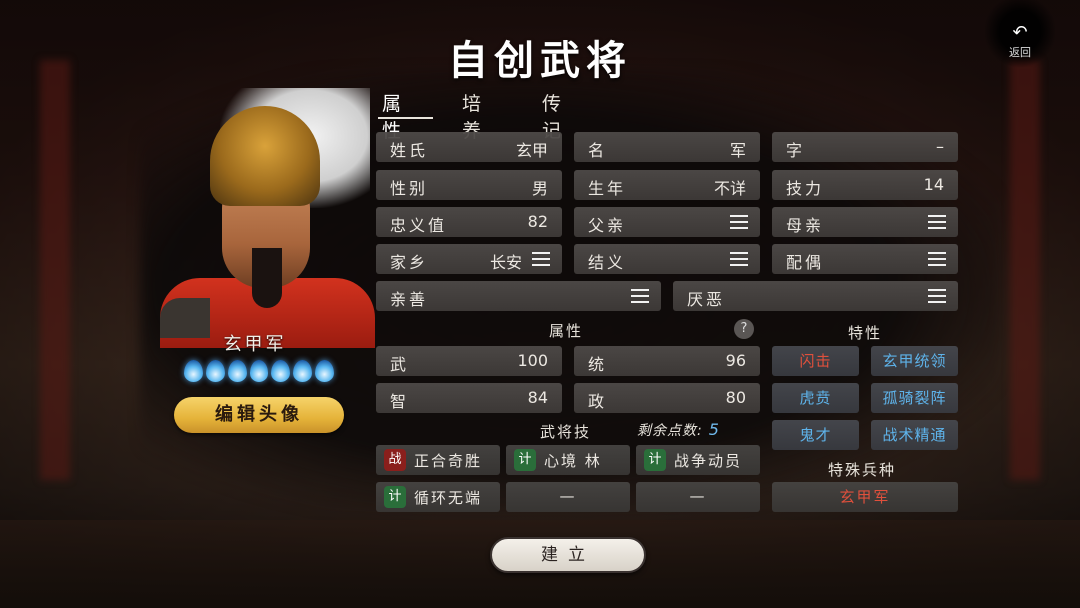 This screenshot has height=608, width=1080. What do you see at coordinates (267, 218) in the screenshot?
I see `general-portrait` at bounding box center [267, 218].